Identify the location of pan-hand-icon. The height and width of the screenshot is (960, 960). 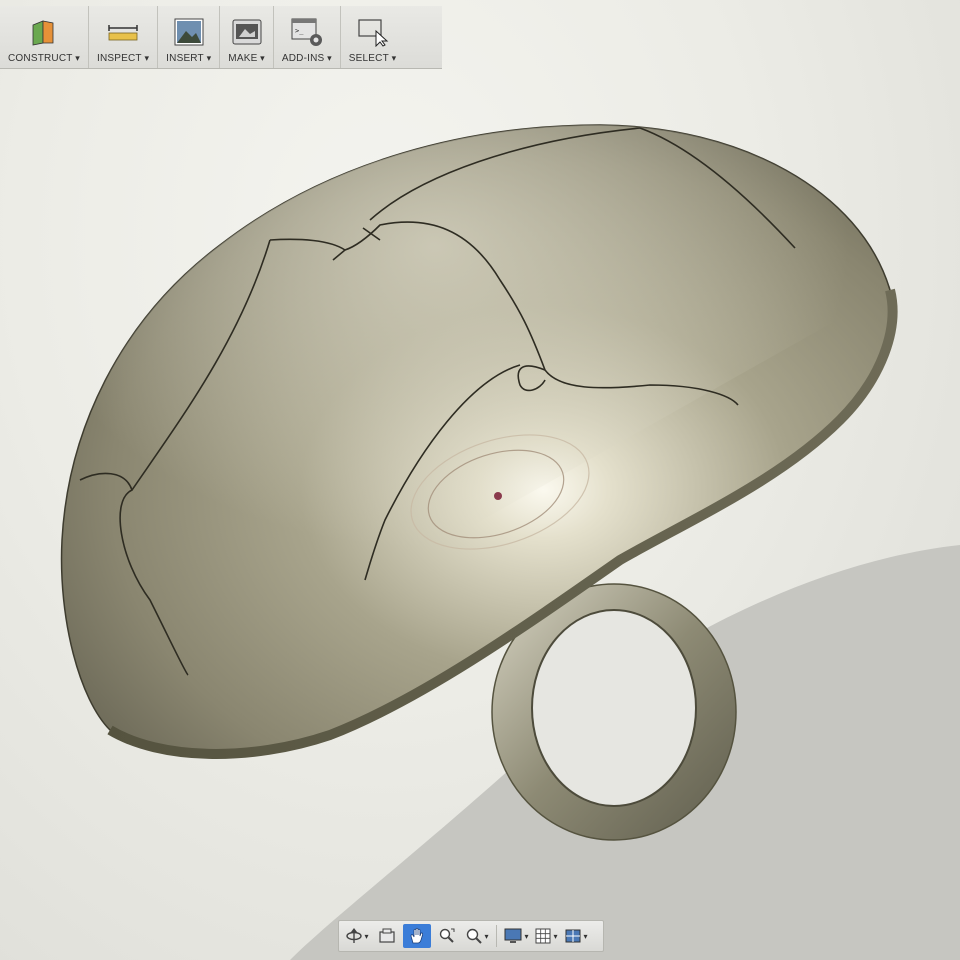
(416, 935).